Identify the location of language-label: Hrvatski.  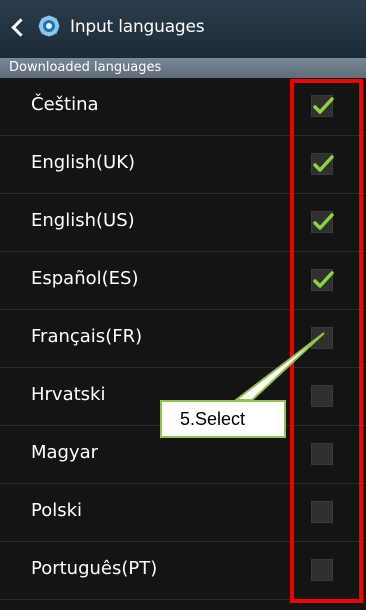
(68, 394).